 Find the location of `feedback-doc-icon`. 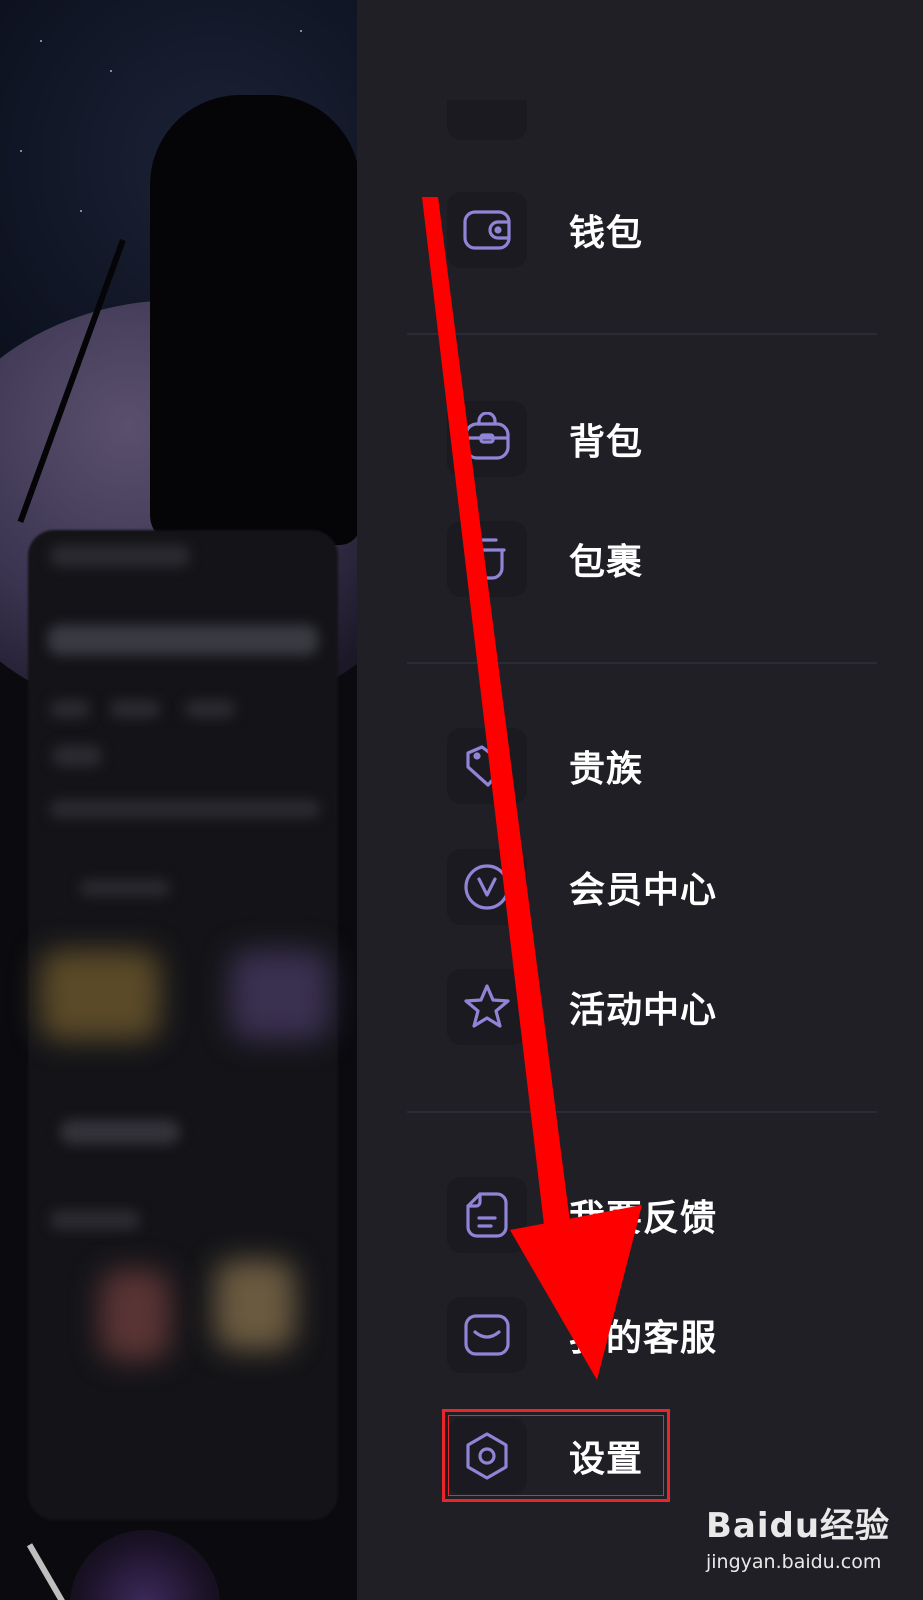

feedback-doc-icon is located at coordinates (487, 1215).